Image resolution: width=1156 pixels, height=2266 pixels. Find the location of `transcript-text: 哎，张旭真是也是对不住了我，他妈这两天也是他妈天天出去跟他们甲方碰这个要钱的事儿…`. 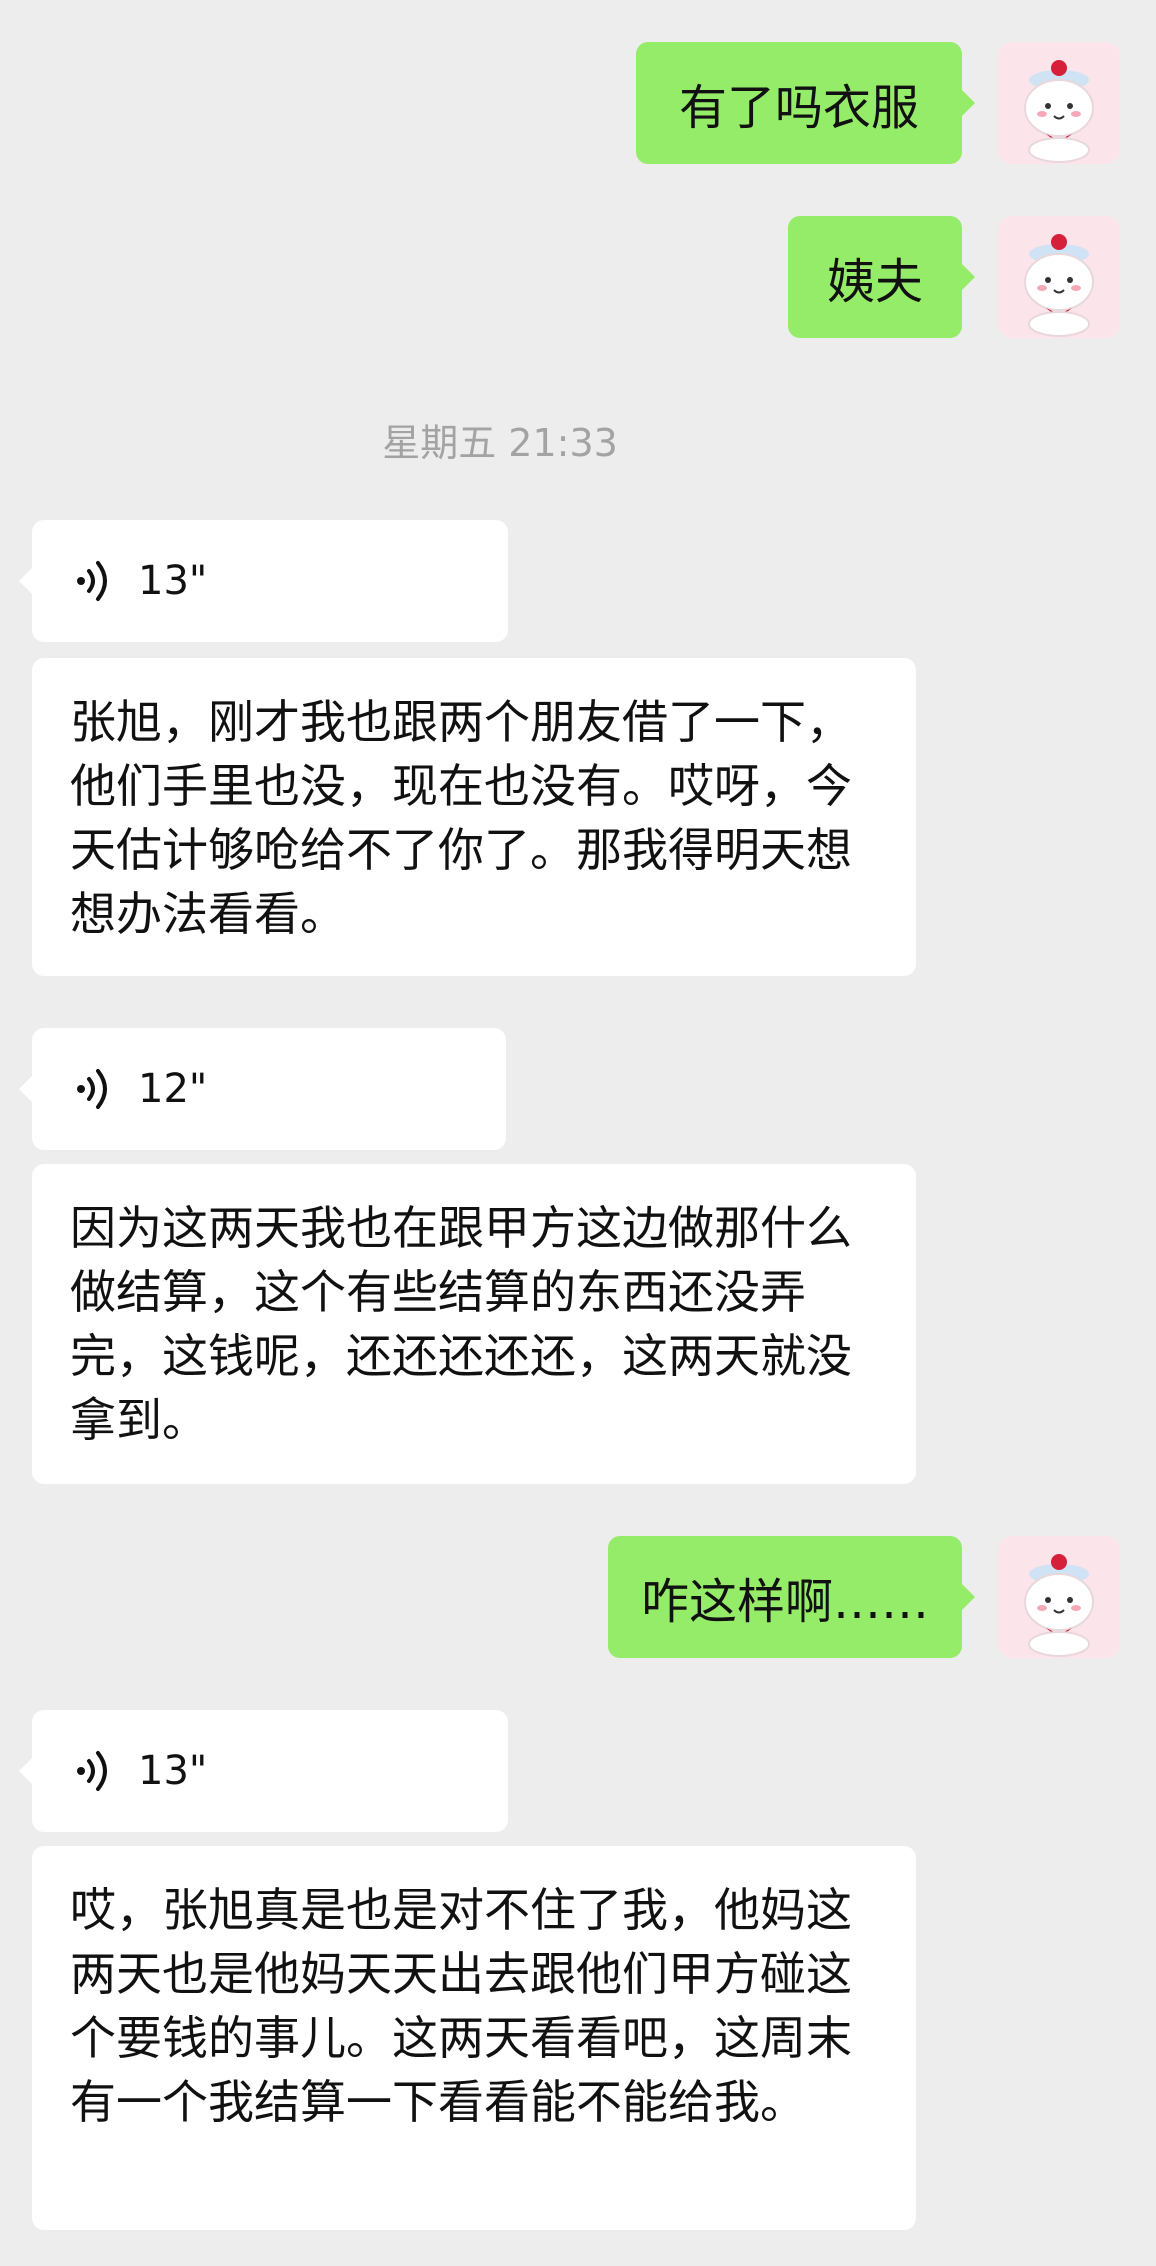

transcript-text: 哎，张旭真是也是对不住了我，他妈这两天也是他妈天天出去跟他们甲方碰这个要钱的事儿… is located at coordinates (461, 2006).